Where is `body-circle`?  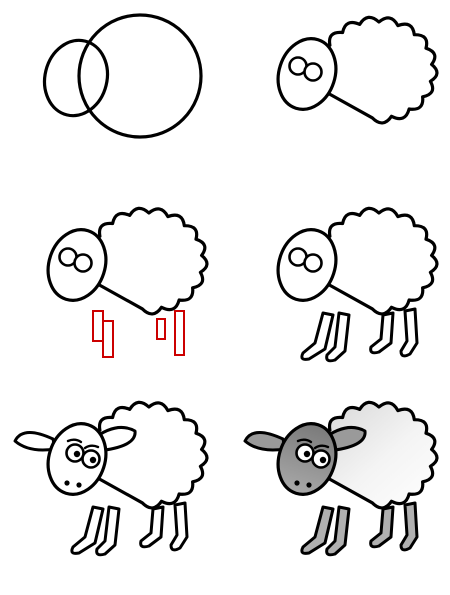
body-circle is located at coordinates (140, 76).